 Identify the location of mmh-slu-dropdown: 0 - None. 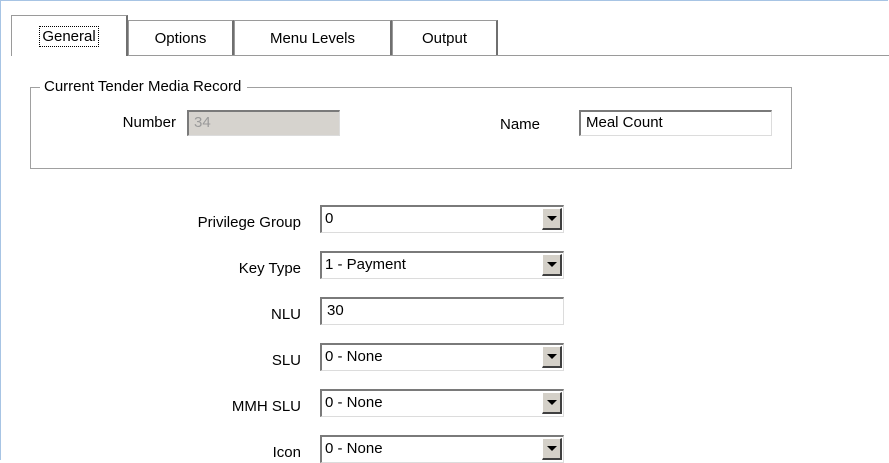
(442, 403).